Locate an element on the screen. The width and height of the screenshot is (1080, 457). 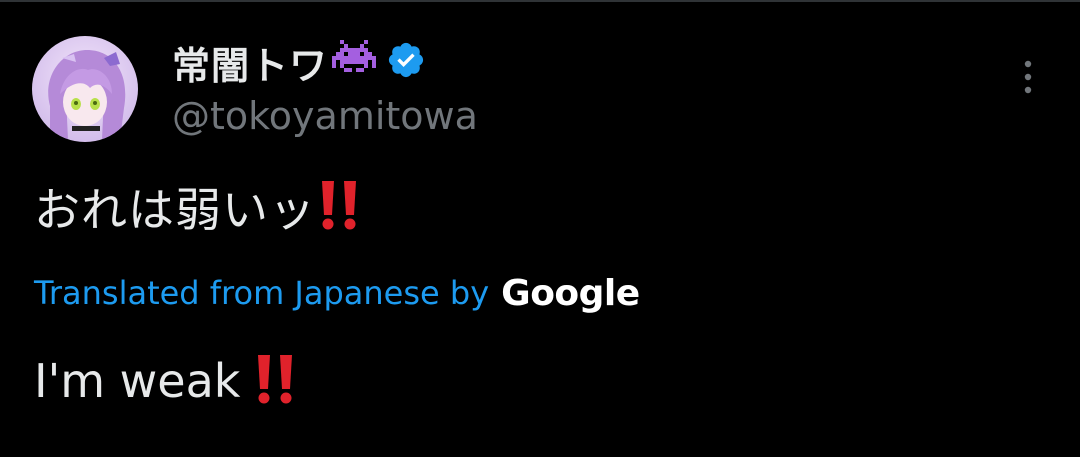
tweet-text: おれは弱いッ is located at coordinates (175, 210).